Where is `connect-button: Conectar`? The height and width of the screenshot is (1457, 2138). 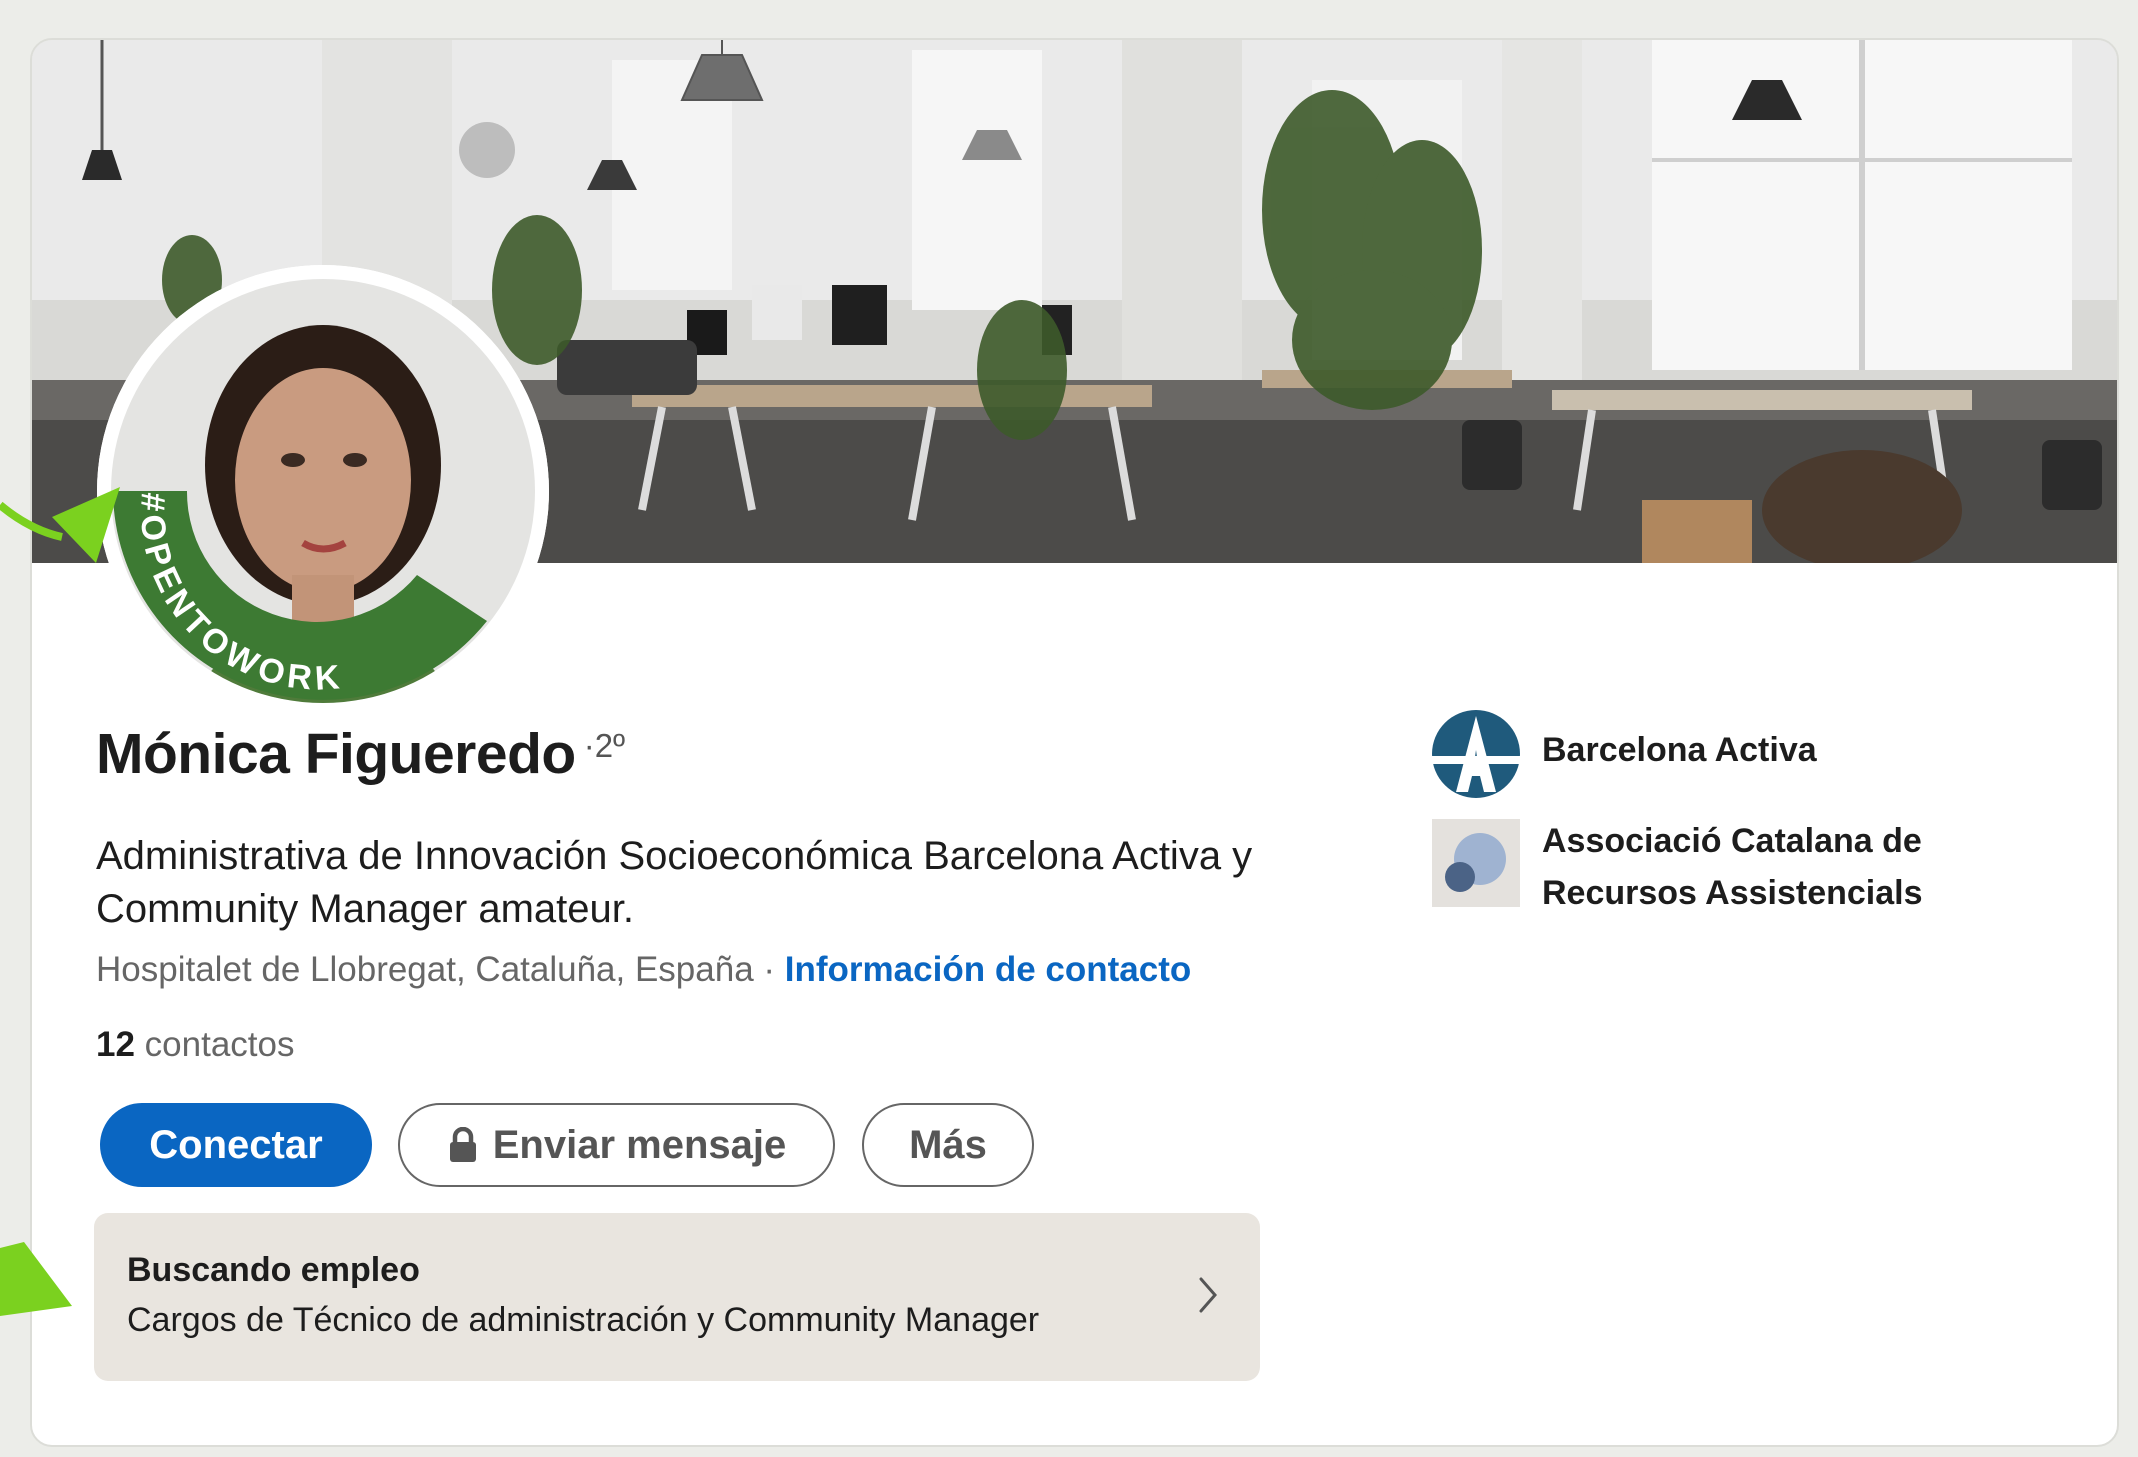 connect-button: Conectar is located at coordinates (236, 1145).